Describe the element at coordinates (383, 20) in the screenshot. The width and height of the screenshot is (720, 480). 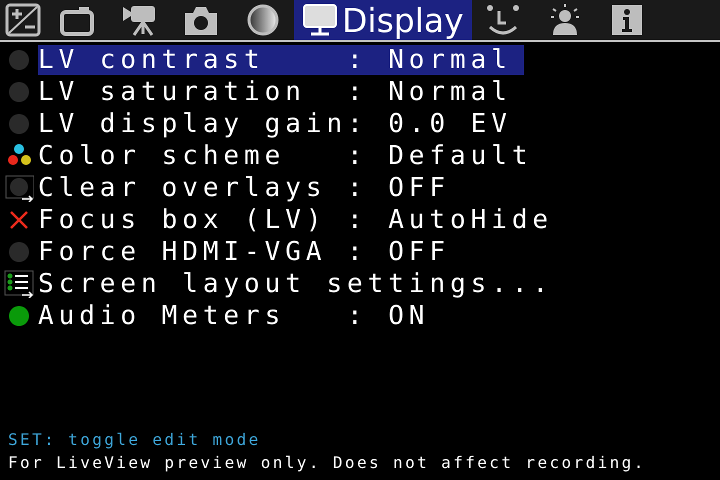
I see `menu-tab: Display` at that location.